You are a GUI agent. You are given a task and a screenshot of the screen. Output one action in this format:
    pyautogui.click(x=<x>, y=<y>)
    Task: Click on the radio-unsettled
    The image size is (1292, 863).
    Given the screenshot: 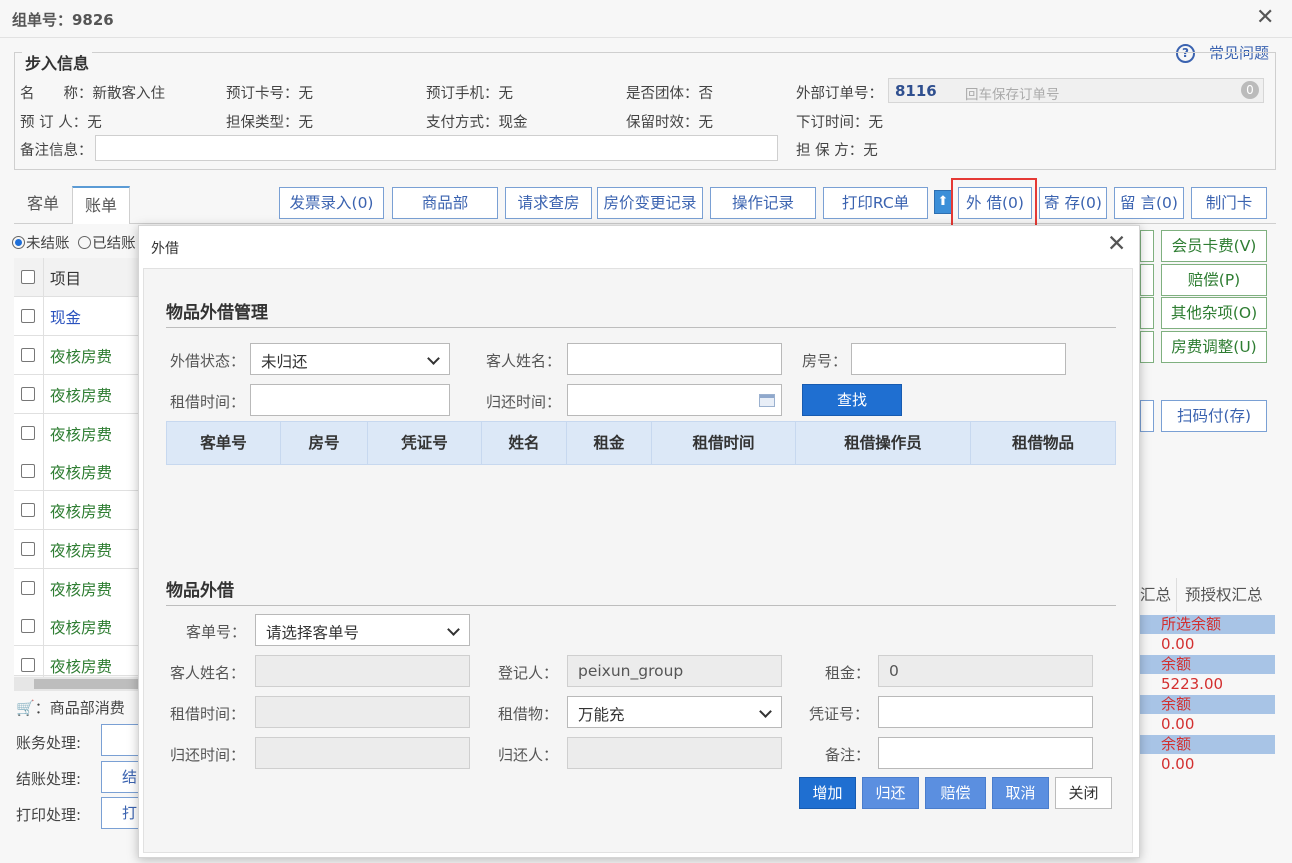 What is the action you would take?
    pyautogui.click(x=18, y=242)
    